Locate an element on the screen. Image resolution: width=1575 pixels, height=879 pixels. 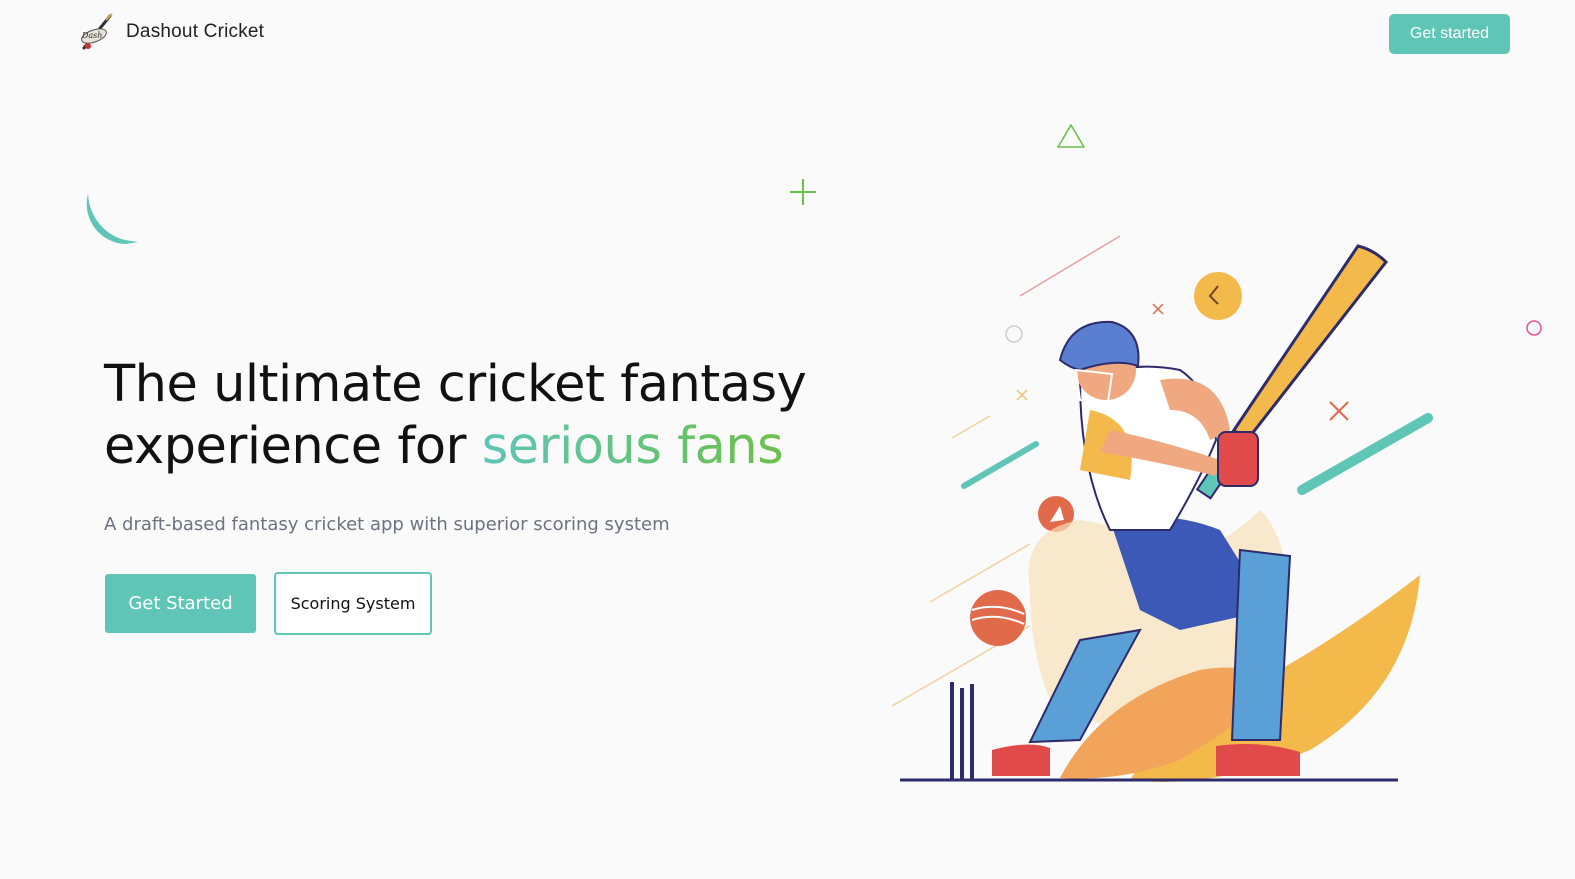
hero-title-accent: serious fans is located at coordinates (632, 446).